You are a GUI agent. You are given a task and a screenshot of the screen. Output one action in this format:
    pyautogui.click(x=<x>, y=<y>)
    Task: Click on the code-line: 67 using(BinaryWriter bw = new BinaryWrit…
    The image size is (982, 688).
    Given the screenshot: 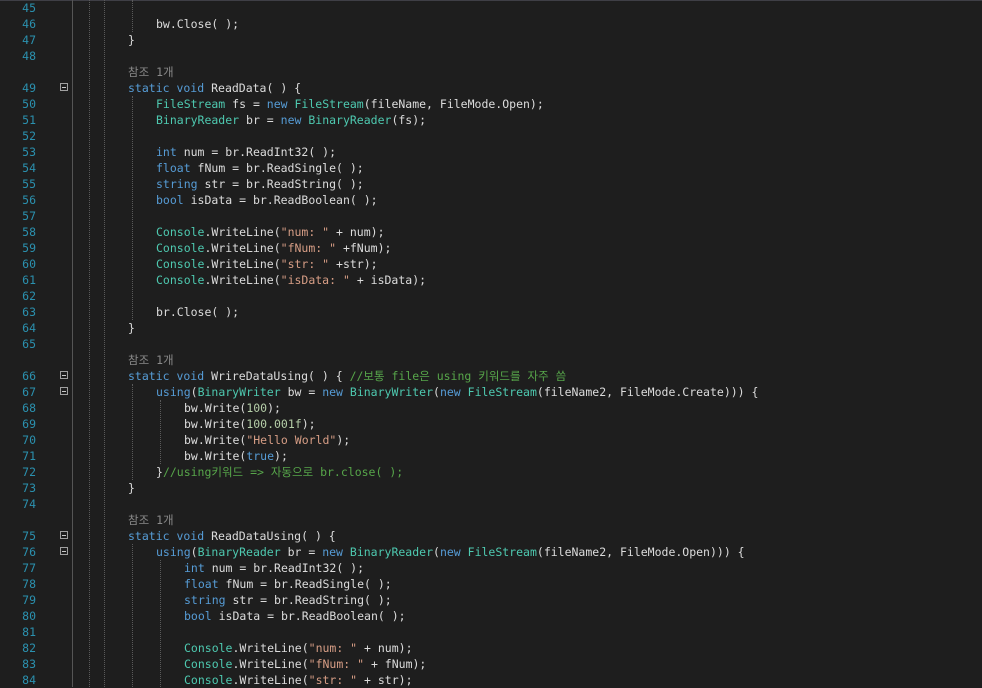 What is the action you would take?
    pyautogui.click(x=491, y=392)
    